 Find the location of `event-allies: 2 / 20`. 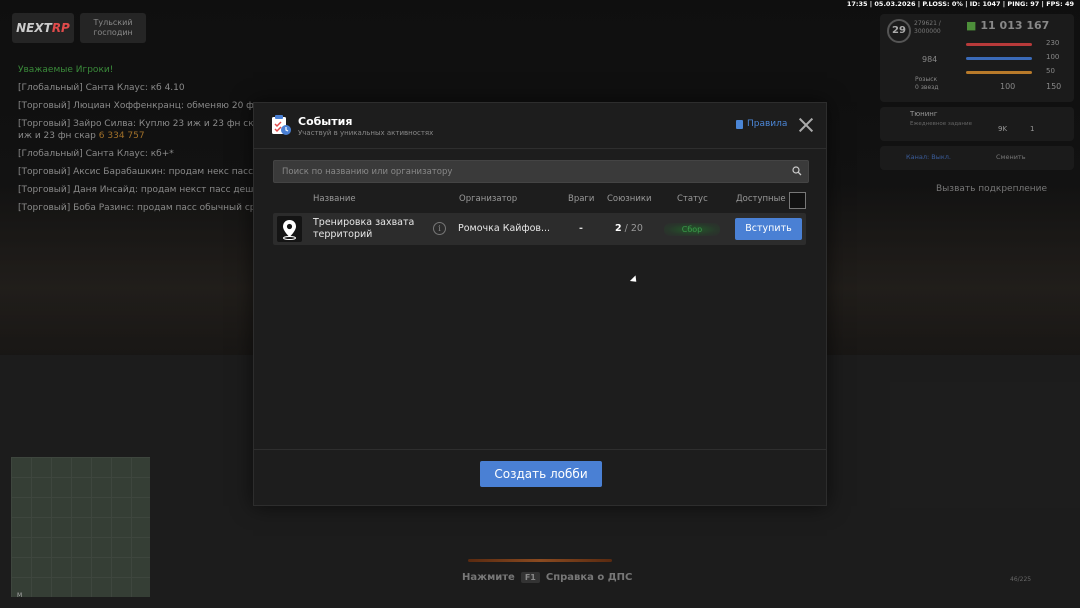

event-allies: 2 / 20 is located at coordinates (629, 228).